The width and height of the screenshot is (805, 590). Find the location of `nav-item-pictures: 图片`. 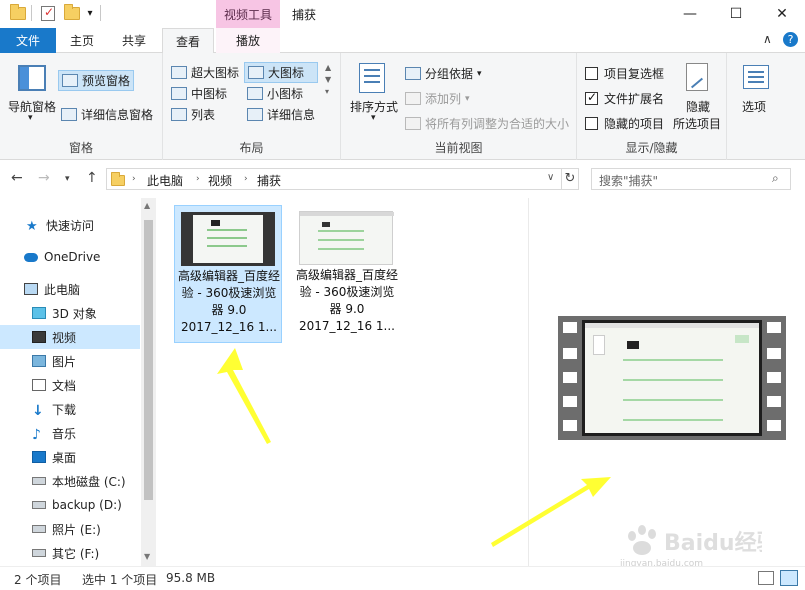

nav-item-pictures: 图片 is located at coordinates (70, 361).